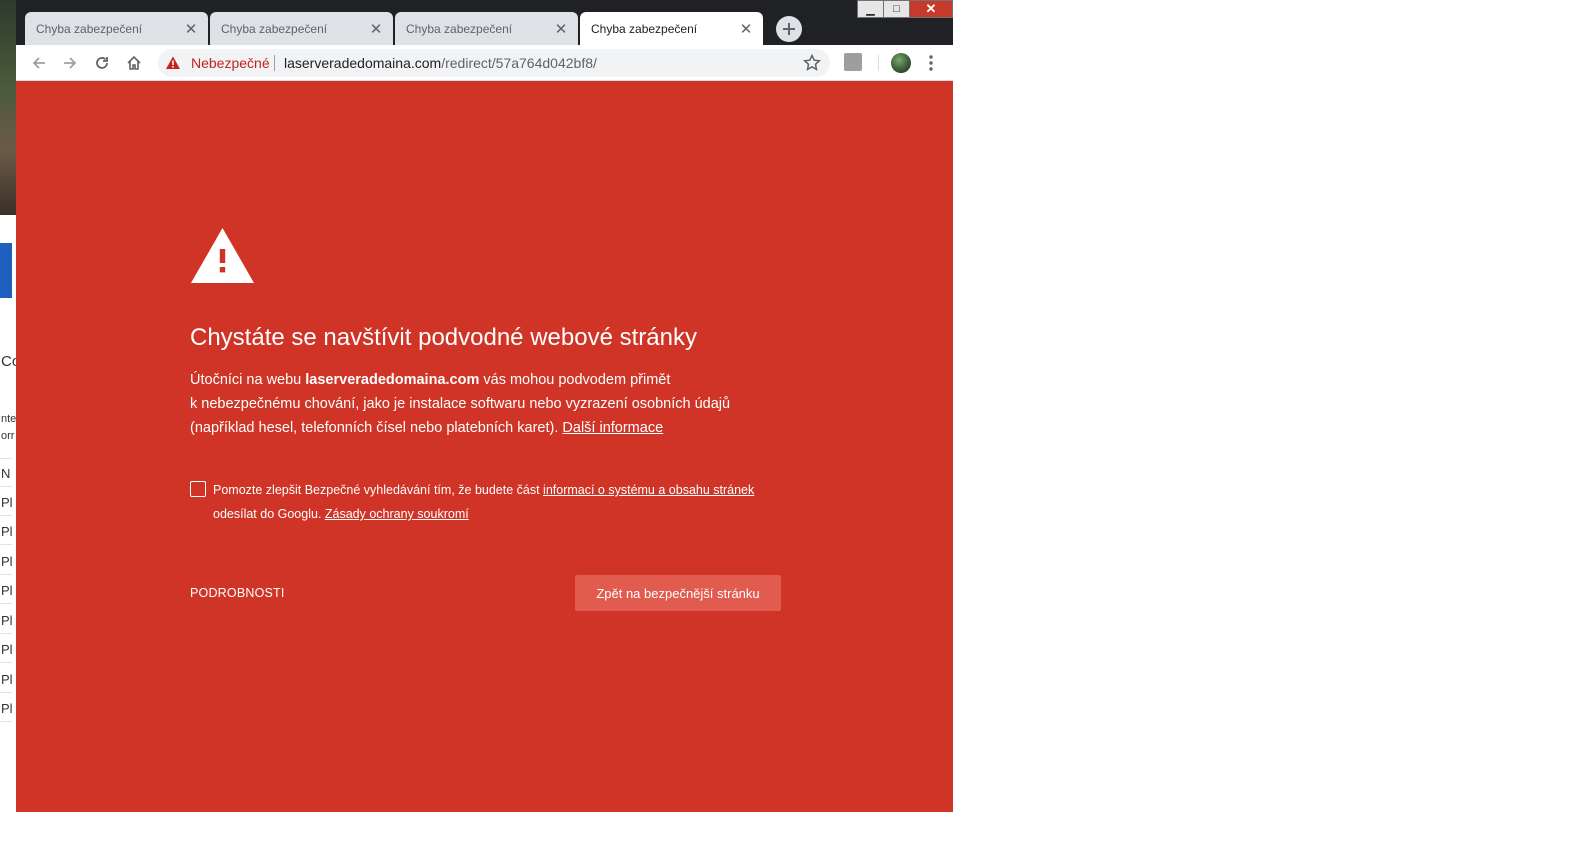 Image resolution: width=1592 pixels, height=862 pixels. What do you see at coordinates (397, 514) in the screenshot?
I see `privacy-policy-link: Zásady ochrany soukromí` at bounding box center [397, 514].